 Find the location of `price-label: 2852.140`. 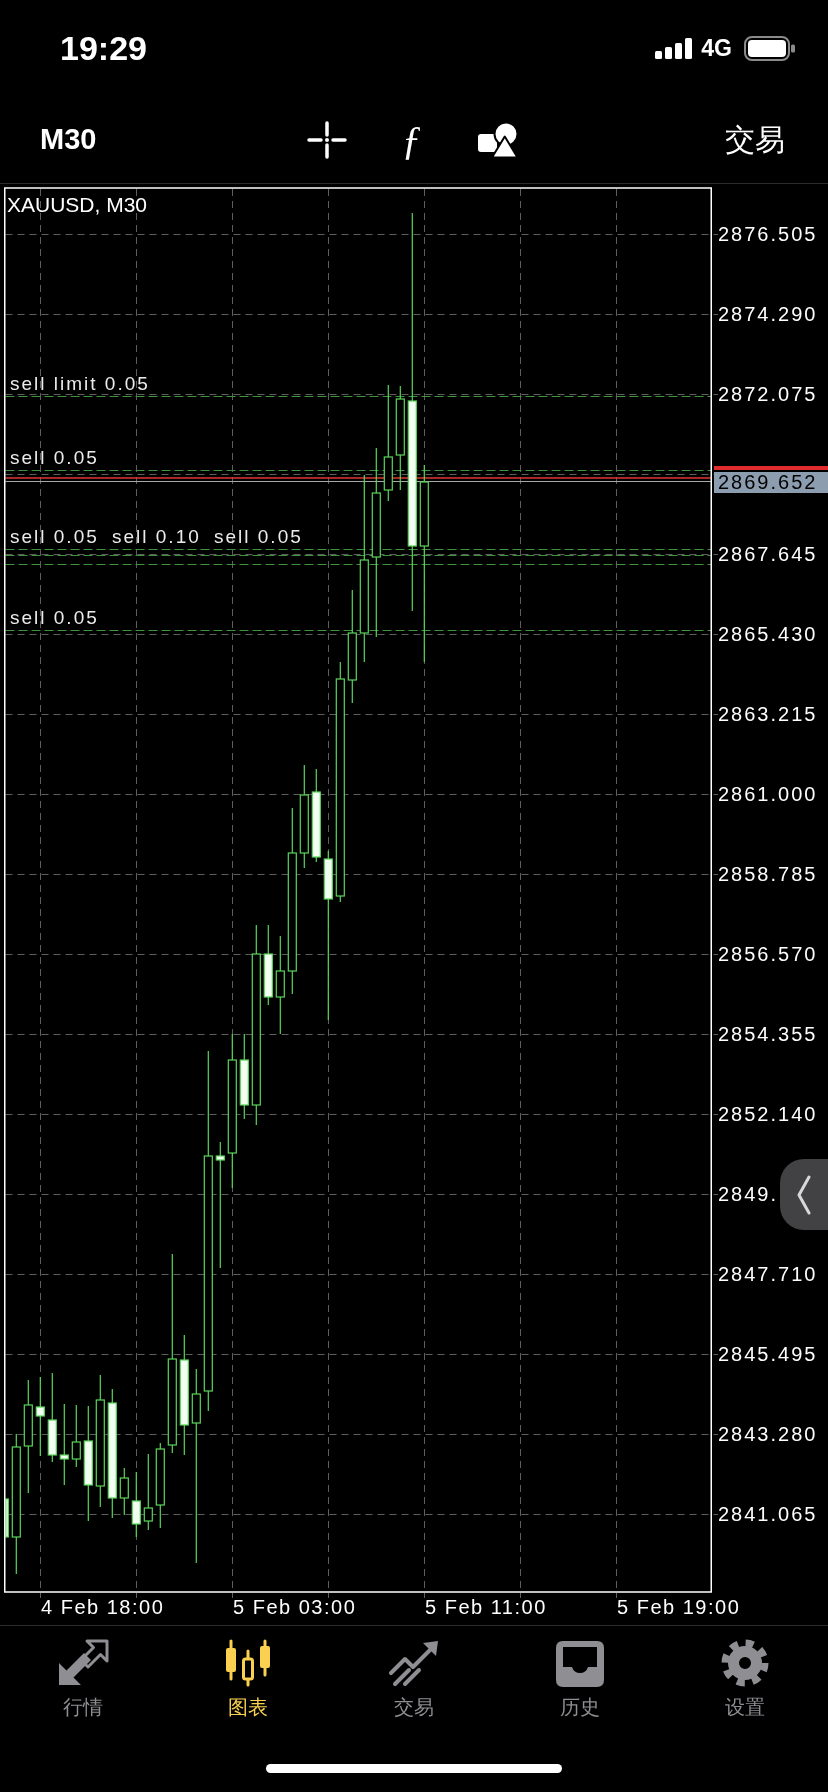

price-label: 2852.140 is located at coordinates (768, 1114).